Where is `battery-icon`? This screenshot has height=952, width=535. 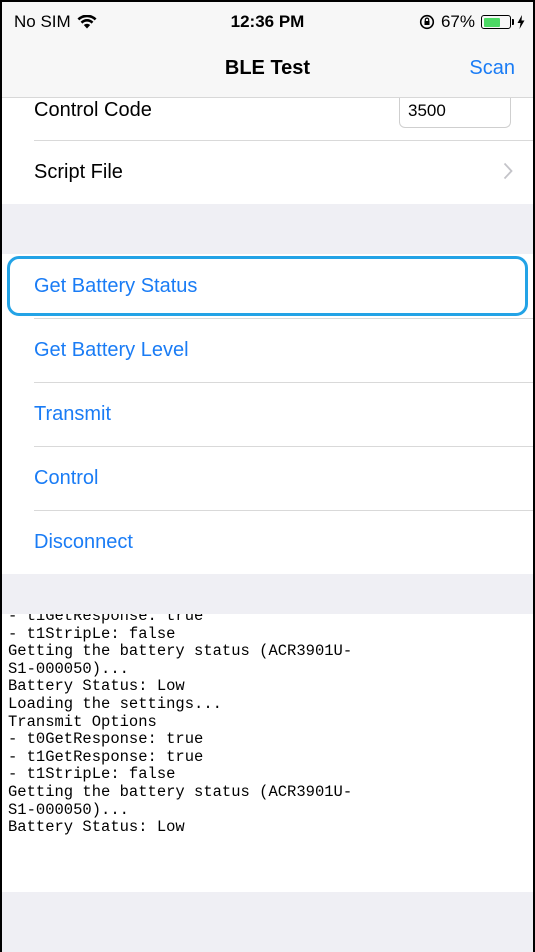
battery-icon is located at coordinates (497, 22).